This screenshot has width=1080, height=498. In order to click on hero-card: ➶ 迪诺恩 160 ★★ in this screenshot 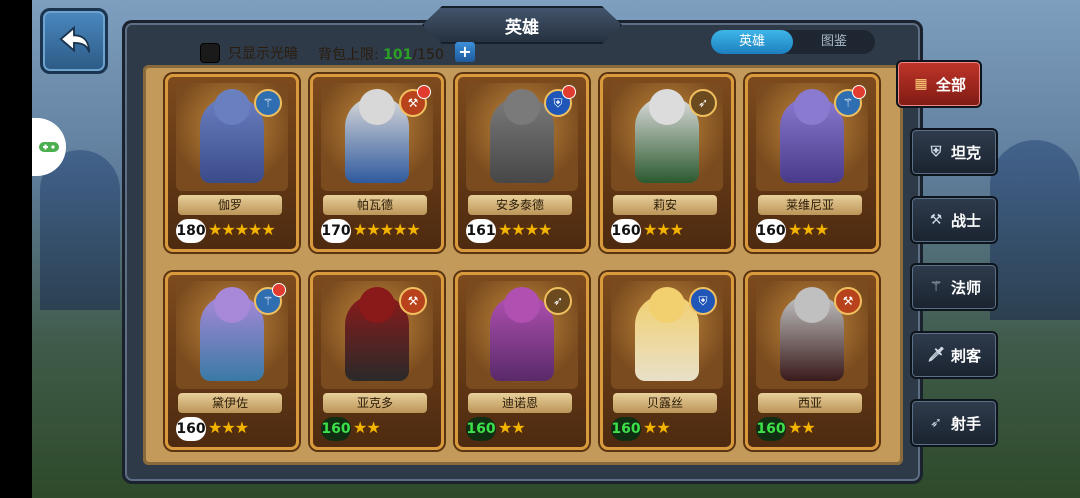, I will do `click(522, 361)`.